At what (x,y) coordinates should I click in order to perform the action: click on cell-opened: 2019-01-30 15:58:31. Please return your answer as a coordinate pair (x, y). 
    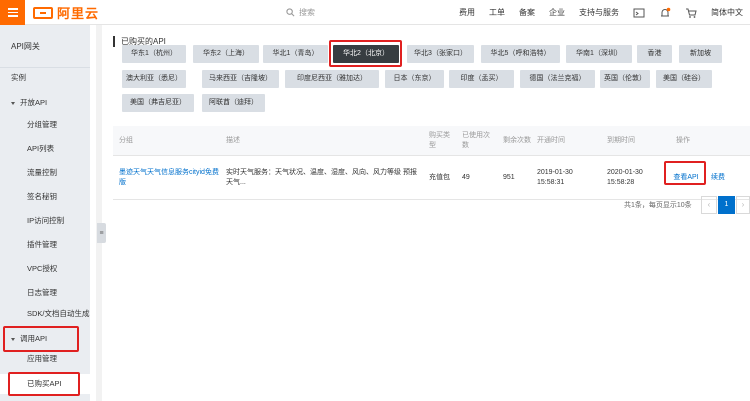
    Looking at the image, I should click on (555, 177).